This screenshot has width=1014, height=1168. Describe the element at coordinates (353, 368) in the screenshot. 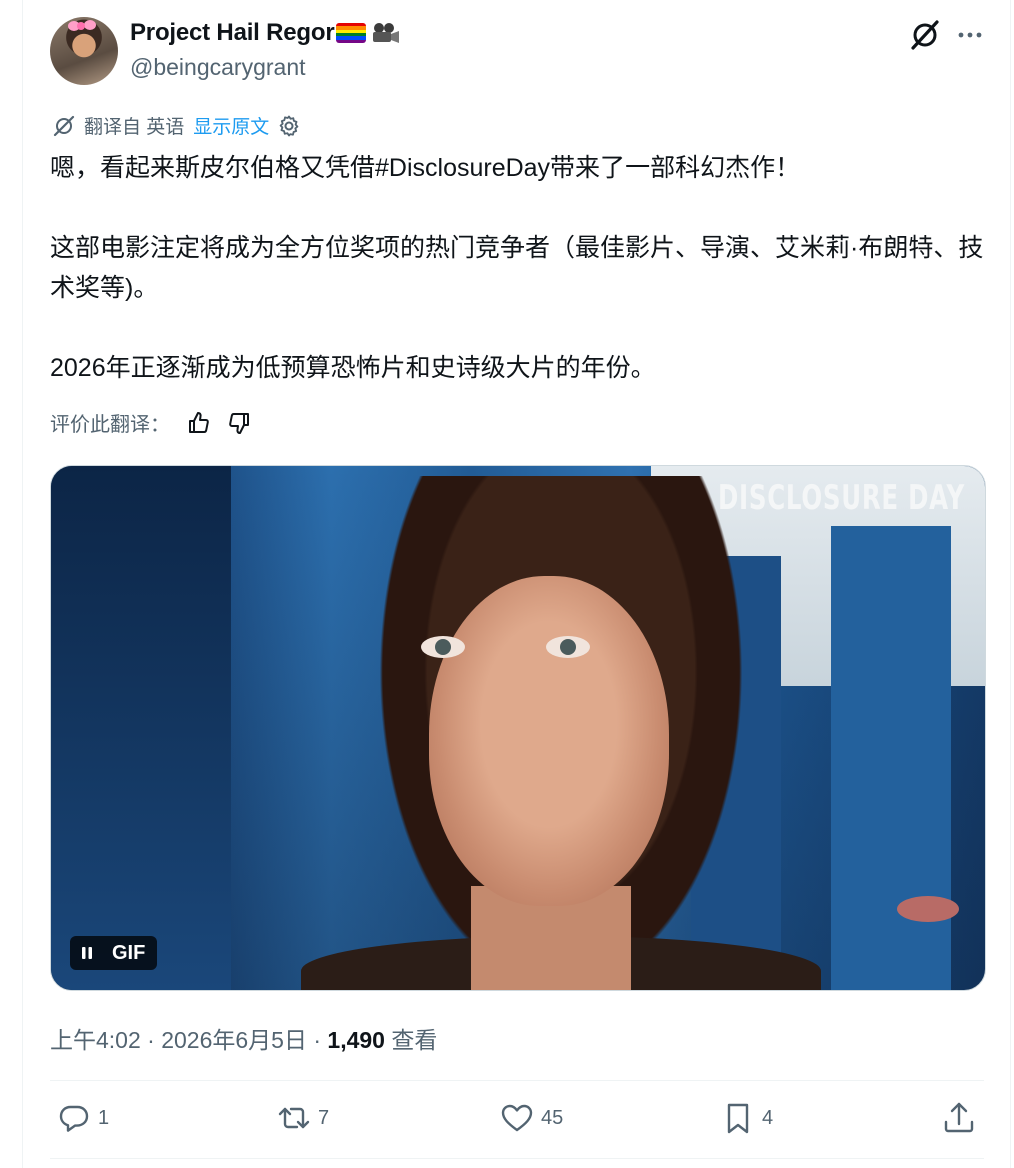

I see `tweet-paragraph: 2026年正逐渐成为低预算恐怖片和史诗级大片的年份。` at that location.